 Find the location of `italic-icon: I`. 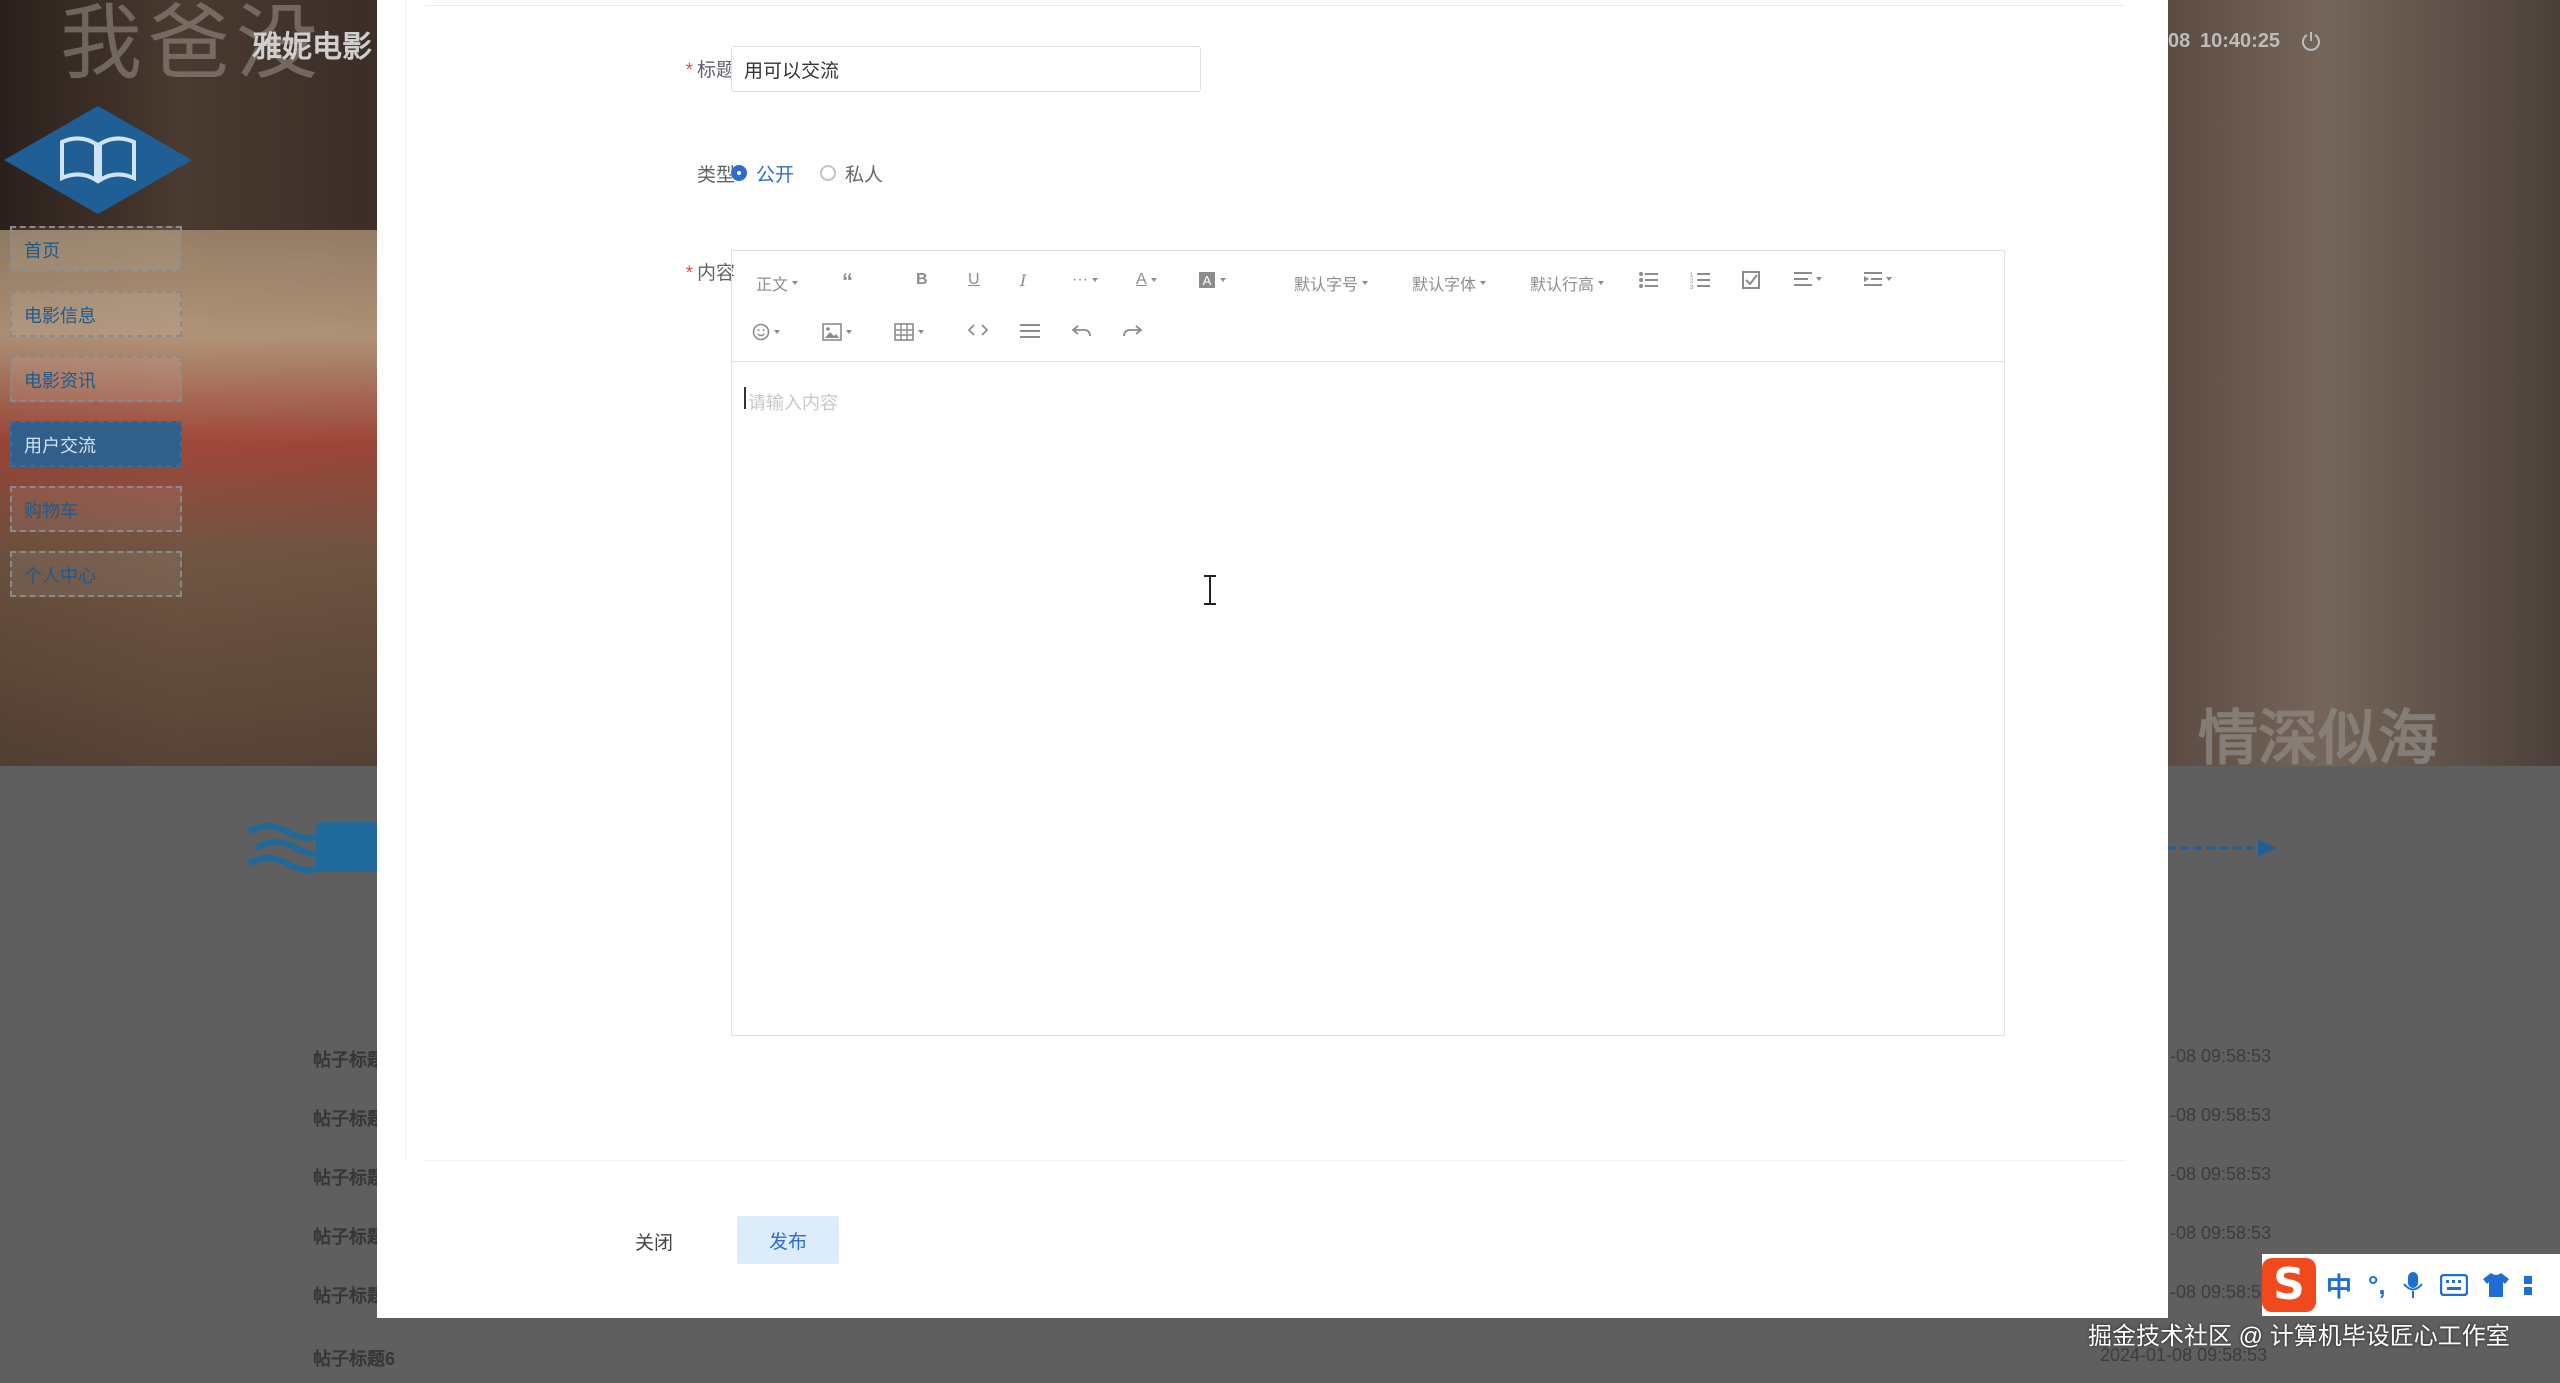

italic-icon: I is located at coordinates (1023, 280).